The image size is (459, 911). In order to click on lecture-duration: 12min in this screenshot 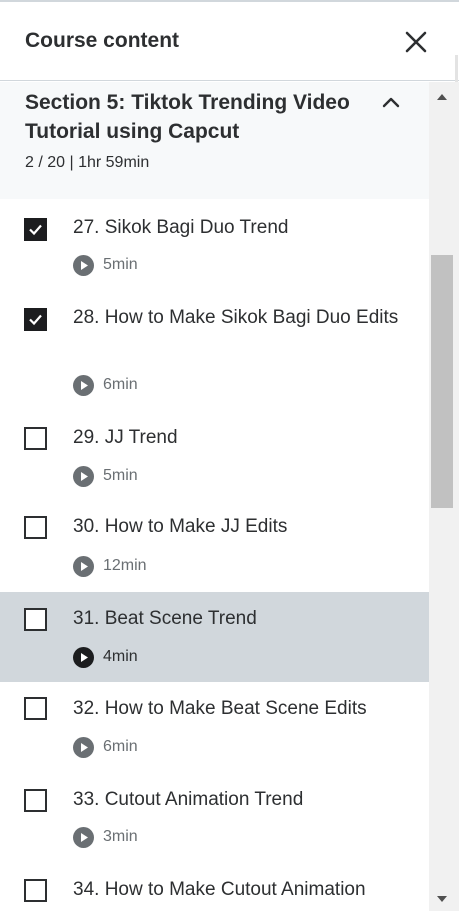, I will do `click(125, 565)`.